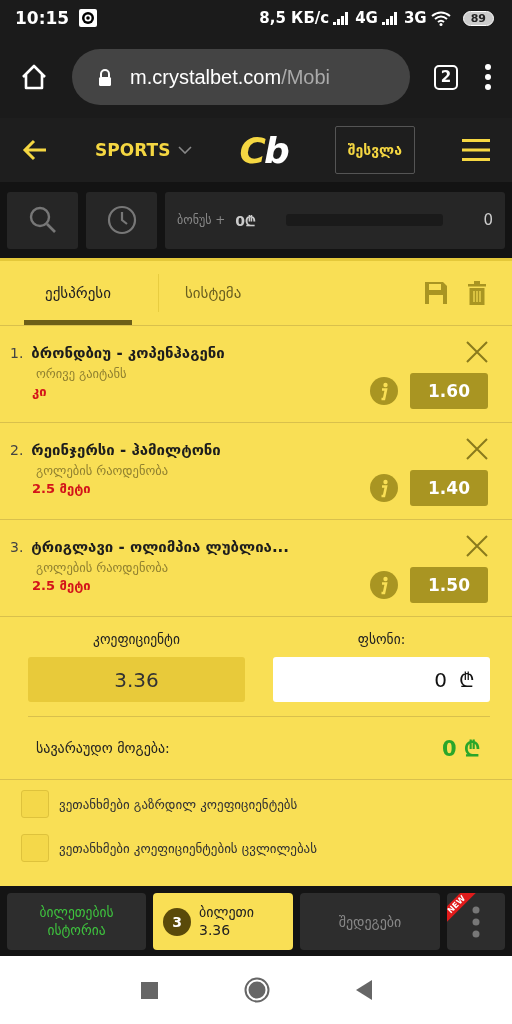 This screenshot has height=1024, width=512. What do you see at coordinates (449, 585) in the screenshot?
I see `odds-badge: 1.50` at bounding box center [449, 585].